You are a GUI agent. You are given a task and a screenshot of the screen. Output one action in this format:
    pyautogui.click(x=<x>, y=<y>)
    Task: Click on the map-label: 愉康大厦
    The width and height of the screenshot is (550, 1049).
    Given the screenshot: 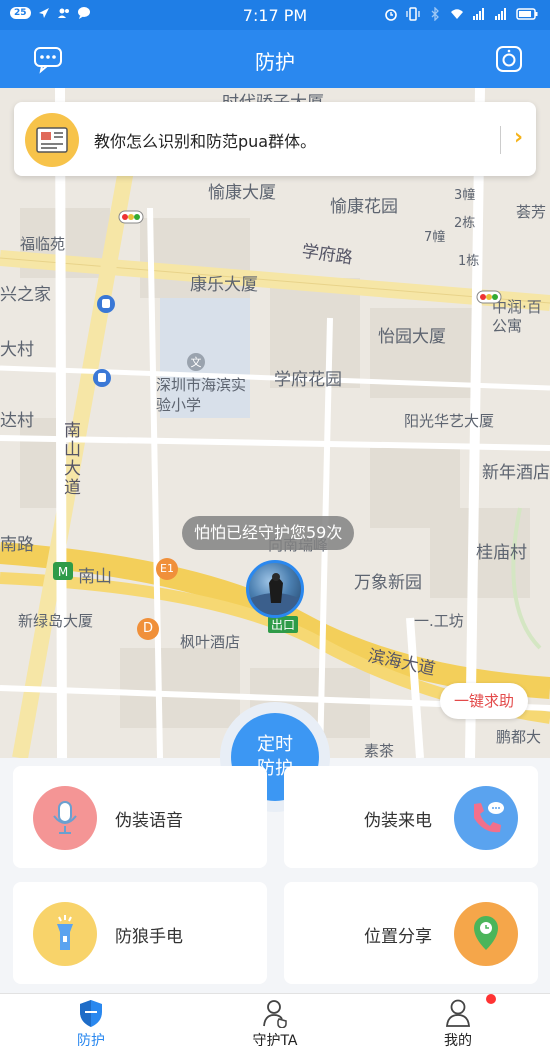 What is the action you would take?
    pyautogui.click(x=242, y=193)
    